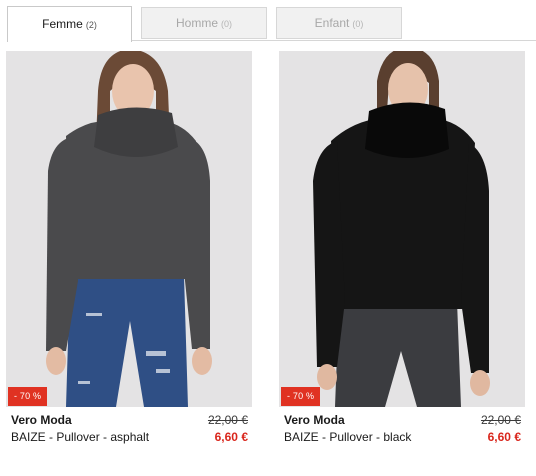  I want to click on tab-homme: Homme (0), so click(204, 23).